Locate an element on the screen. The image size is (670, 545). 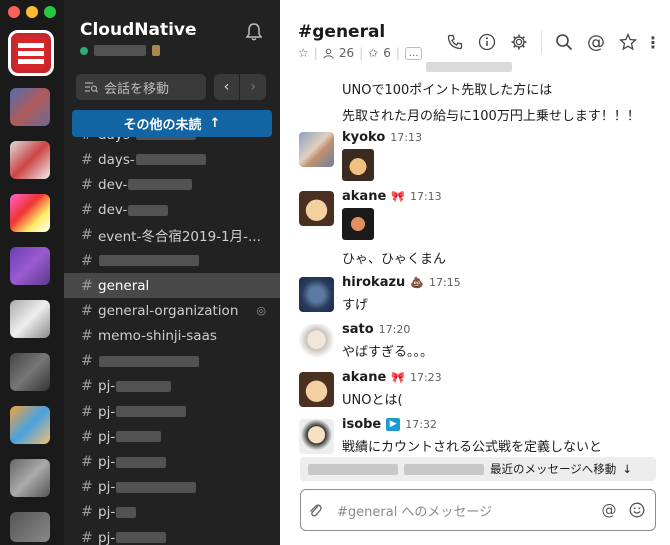
more-unreads-button: その他の未読 ↑ is located at coordinates (172, 123).